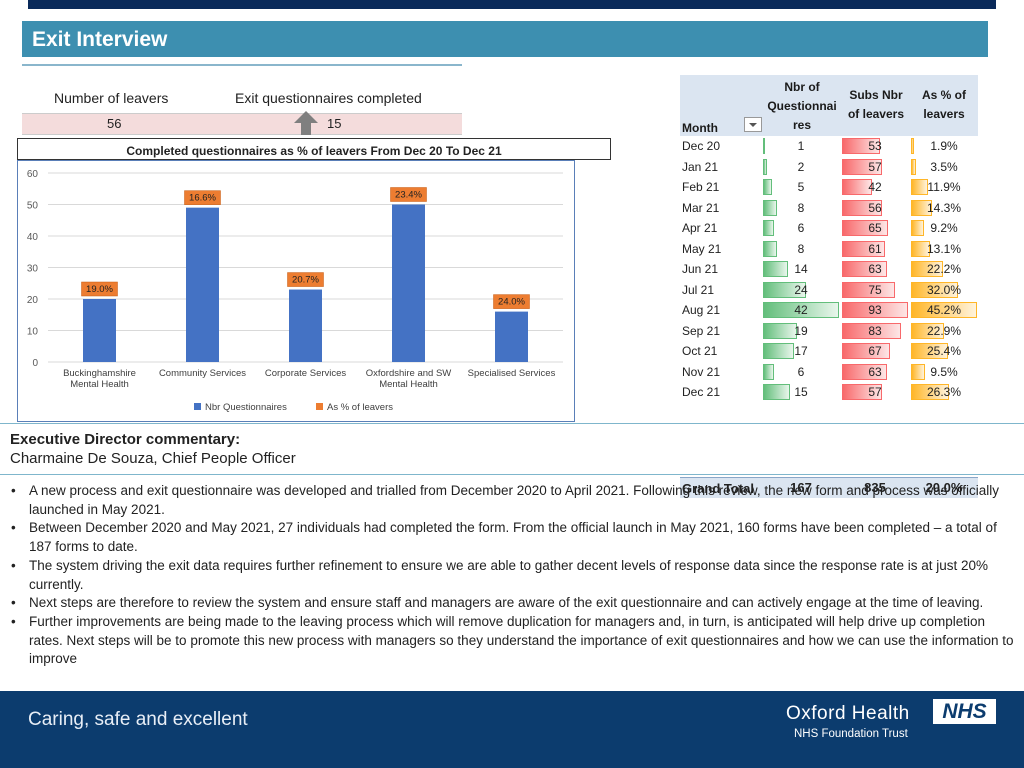  What do you see at coordinates (33, 332) in the screenshot?
I see `y-tick-label: 10` at bounding box center [33, 332].